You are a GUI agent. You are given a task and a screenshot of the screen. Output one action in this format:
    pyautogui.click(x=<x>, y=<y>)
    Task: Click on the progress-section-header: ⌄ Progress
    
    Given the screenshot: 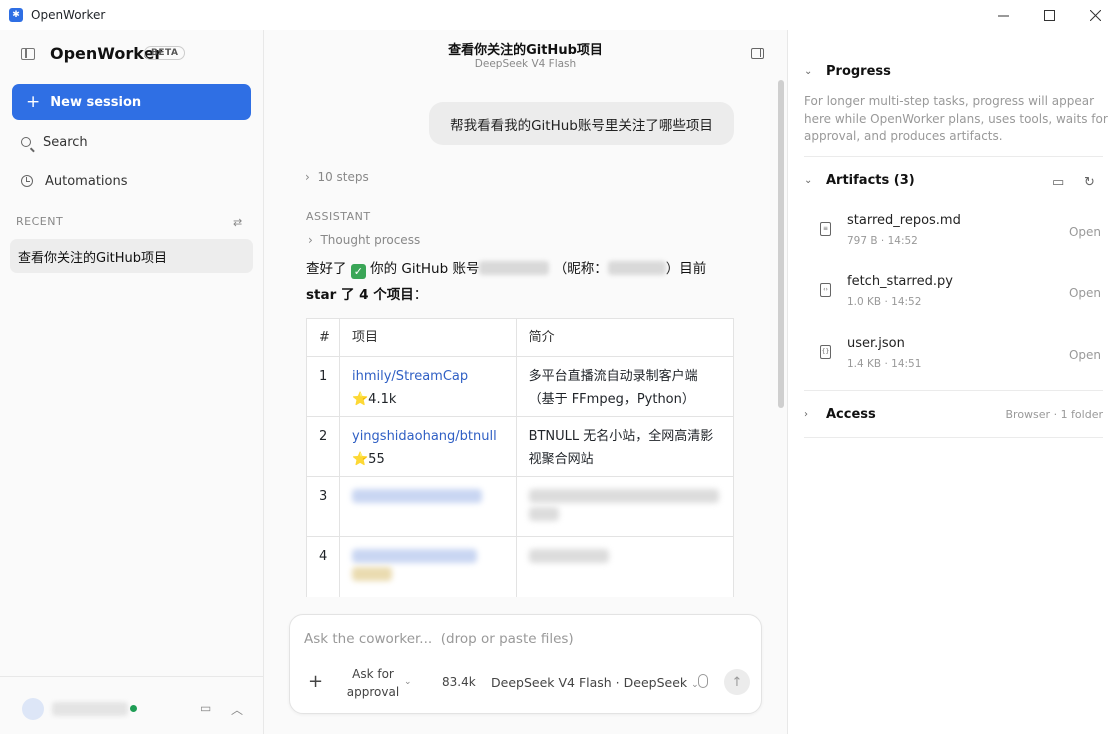 What is the action you would take?
    pyautogui.click(x=847, y=71)
    